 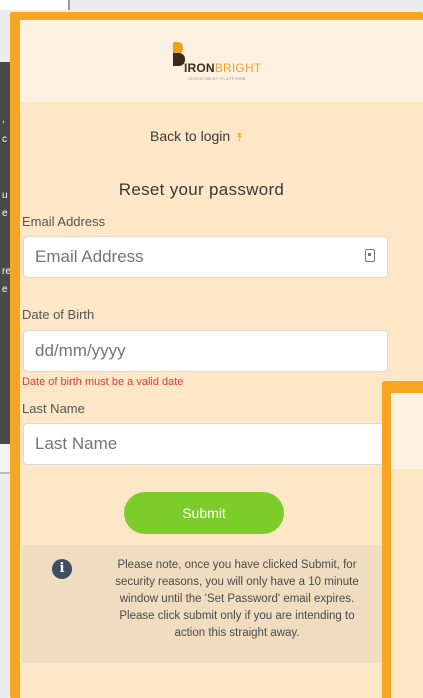 I want to click on logo-wordmark: IRONBRIGHT, so click(x=222, y=68).